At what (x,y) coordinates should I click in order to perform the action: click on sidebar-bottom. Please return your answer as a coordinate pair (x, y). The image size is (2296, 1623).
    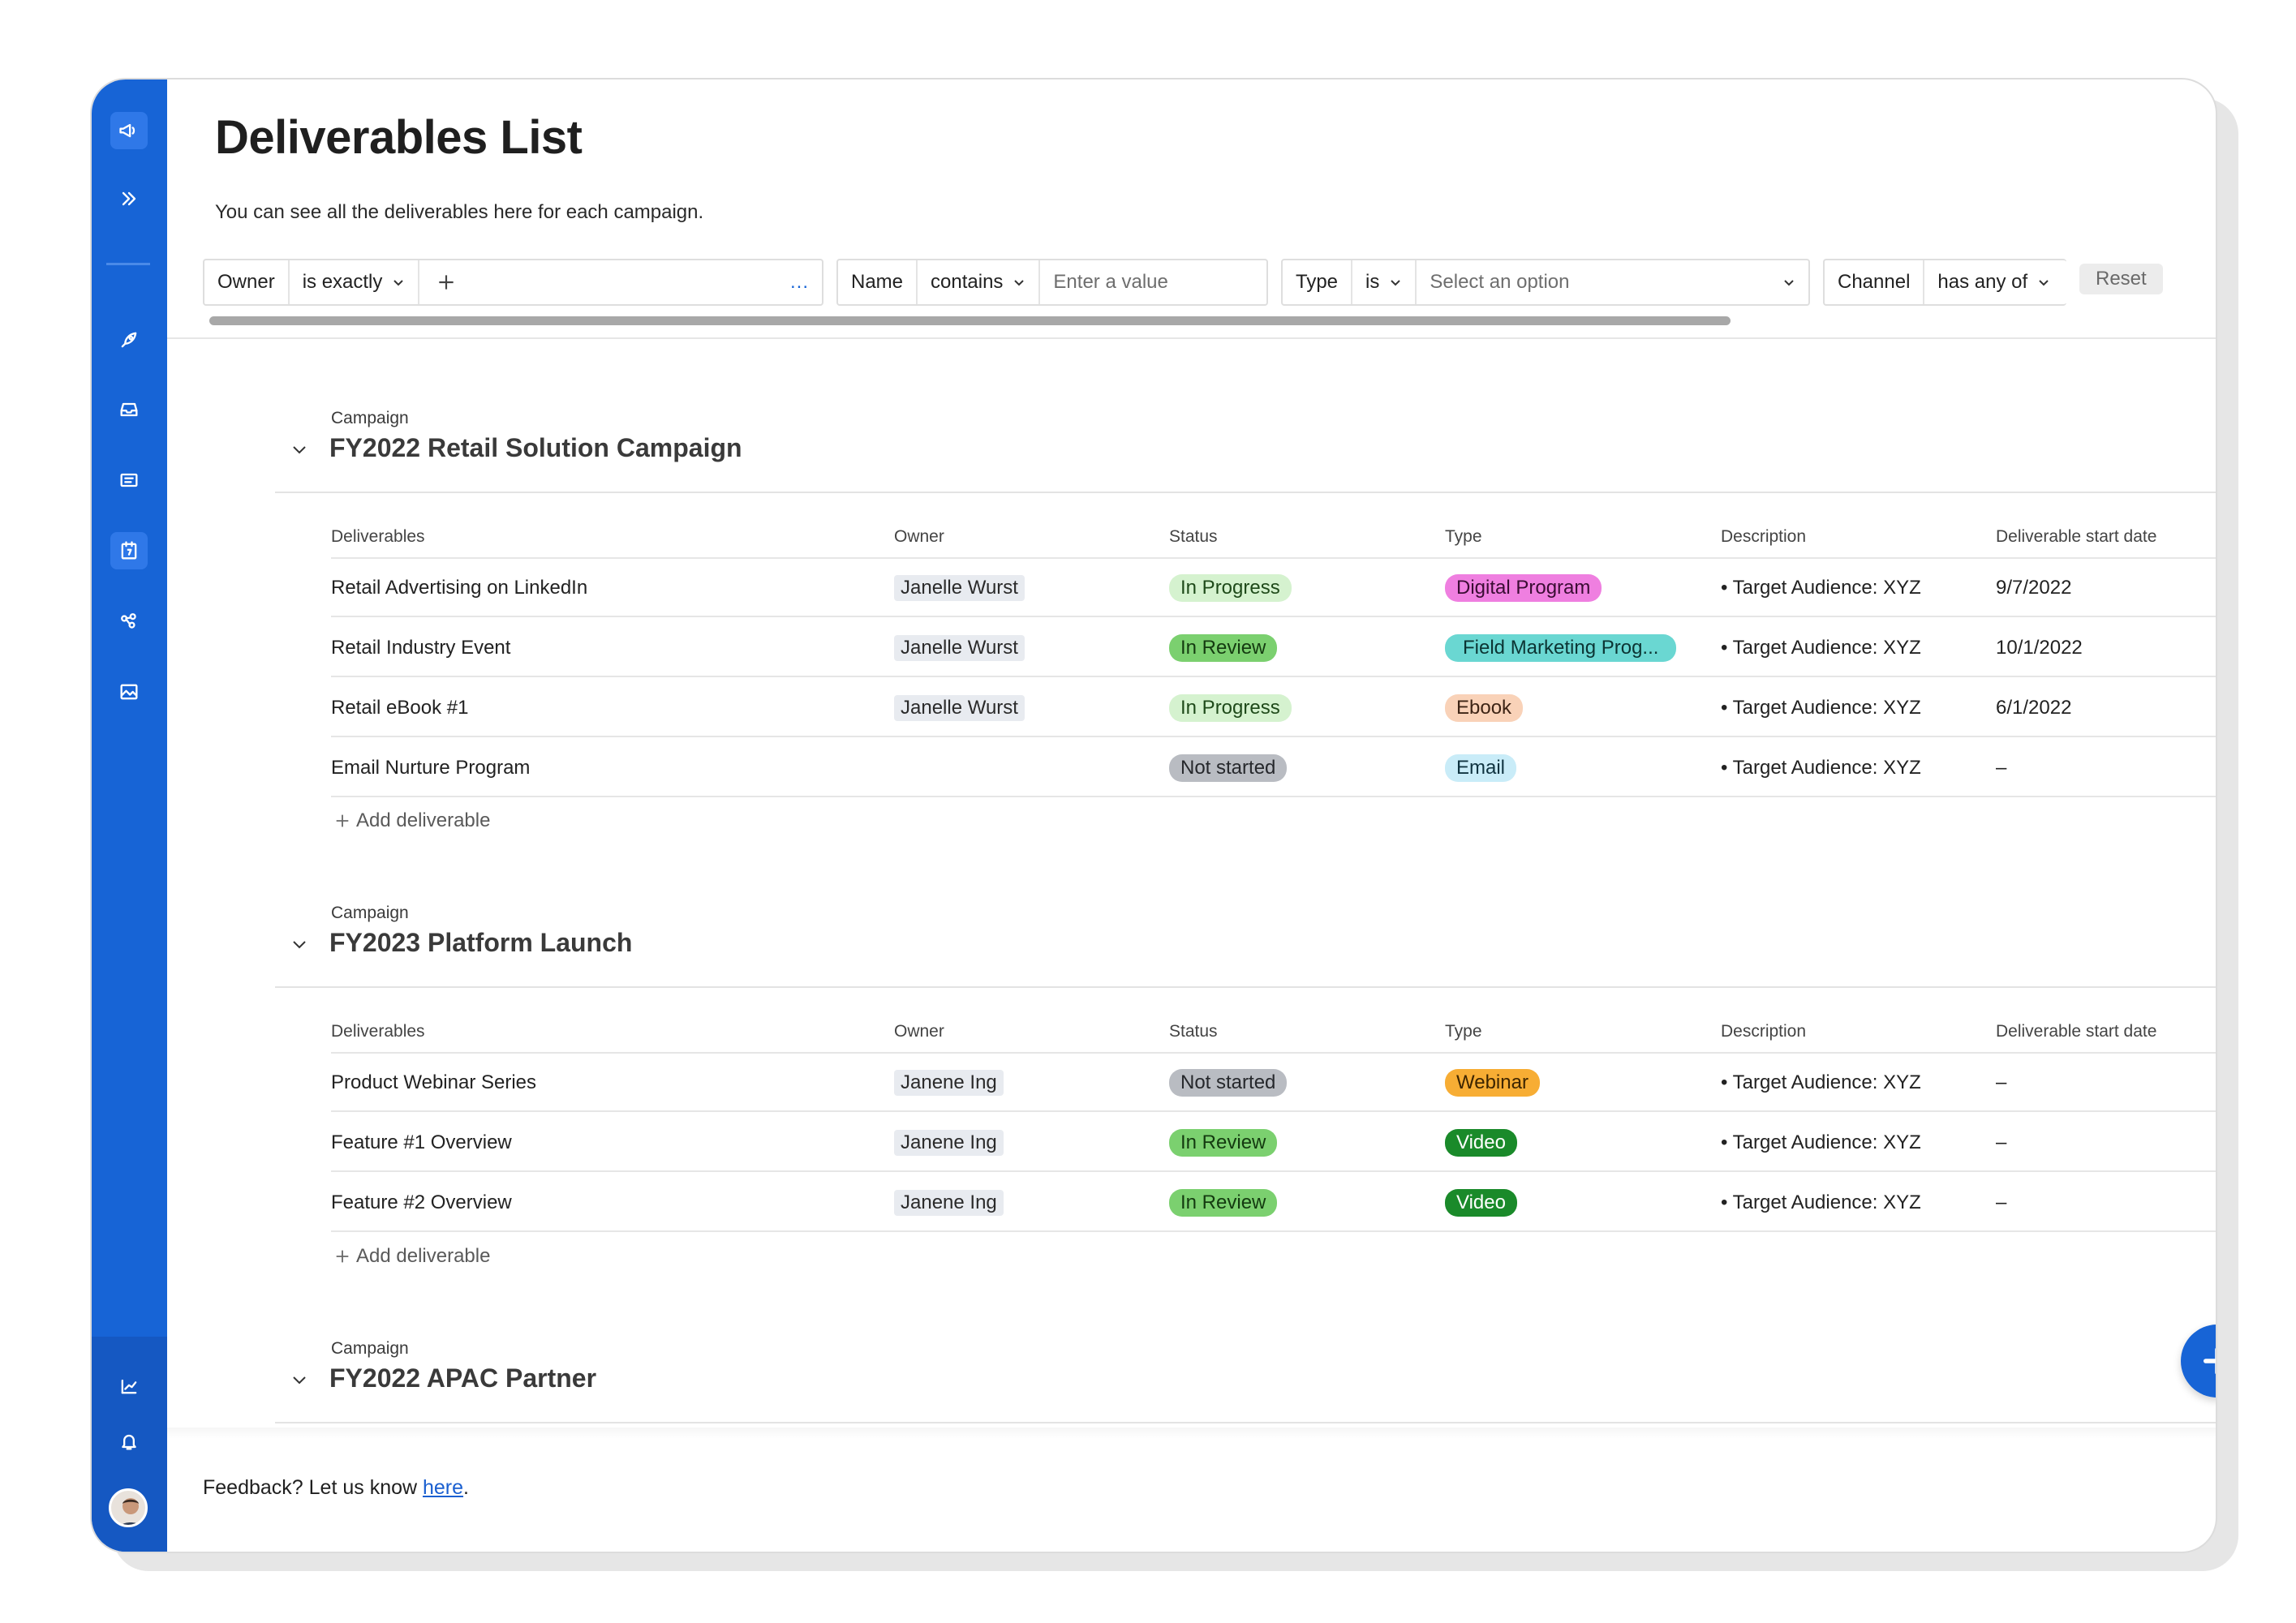
    Looking at the image, I should click on (129, 1444).